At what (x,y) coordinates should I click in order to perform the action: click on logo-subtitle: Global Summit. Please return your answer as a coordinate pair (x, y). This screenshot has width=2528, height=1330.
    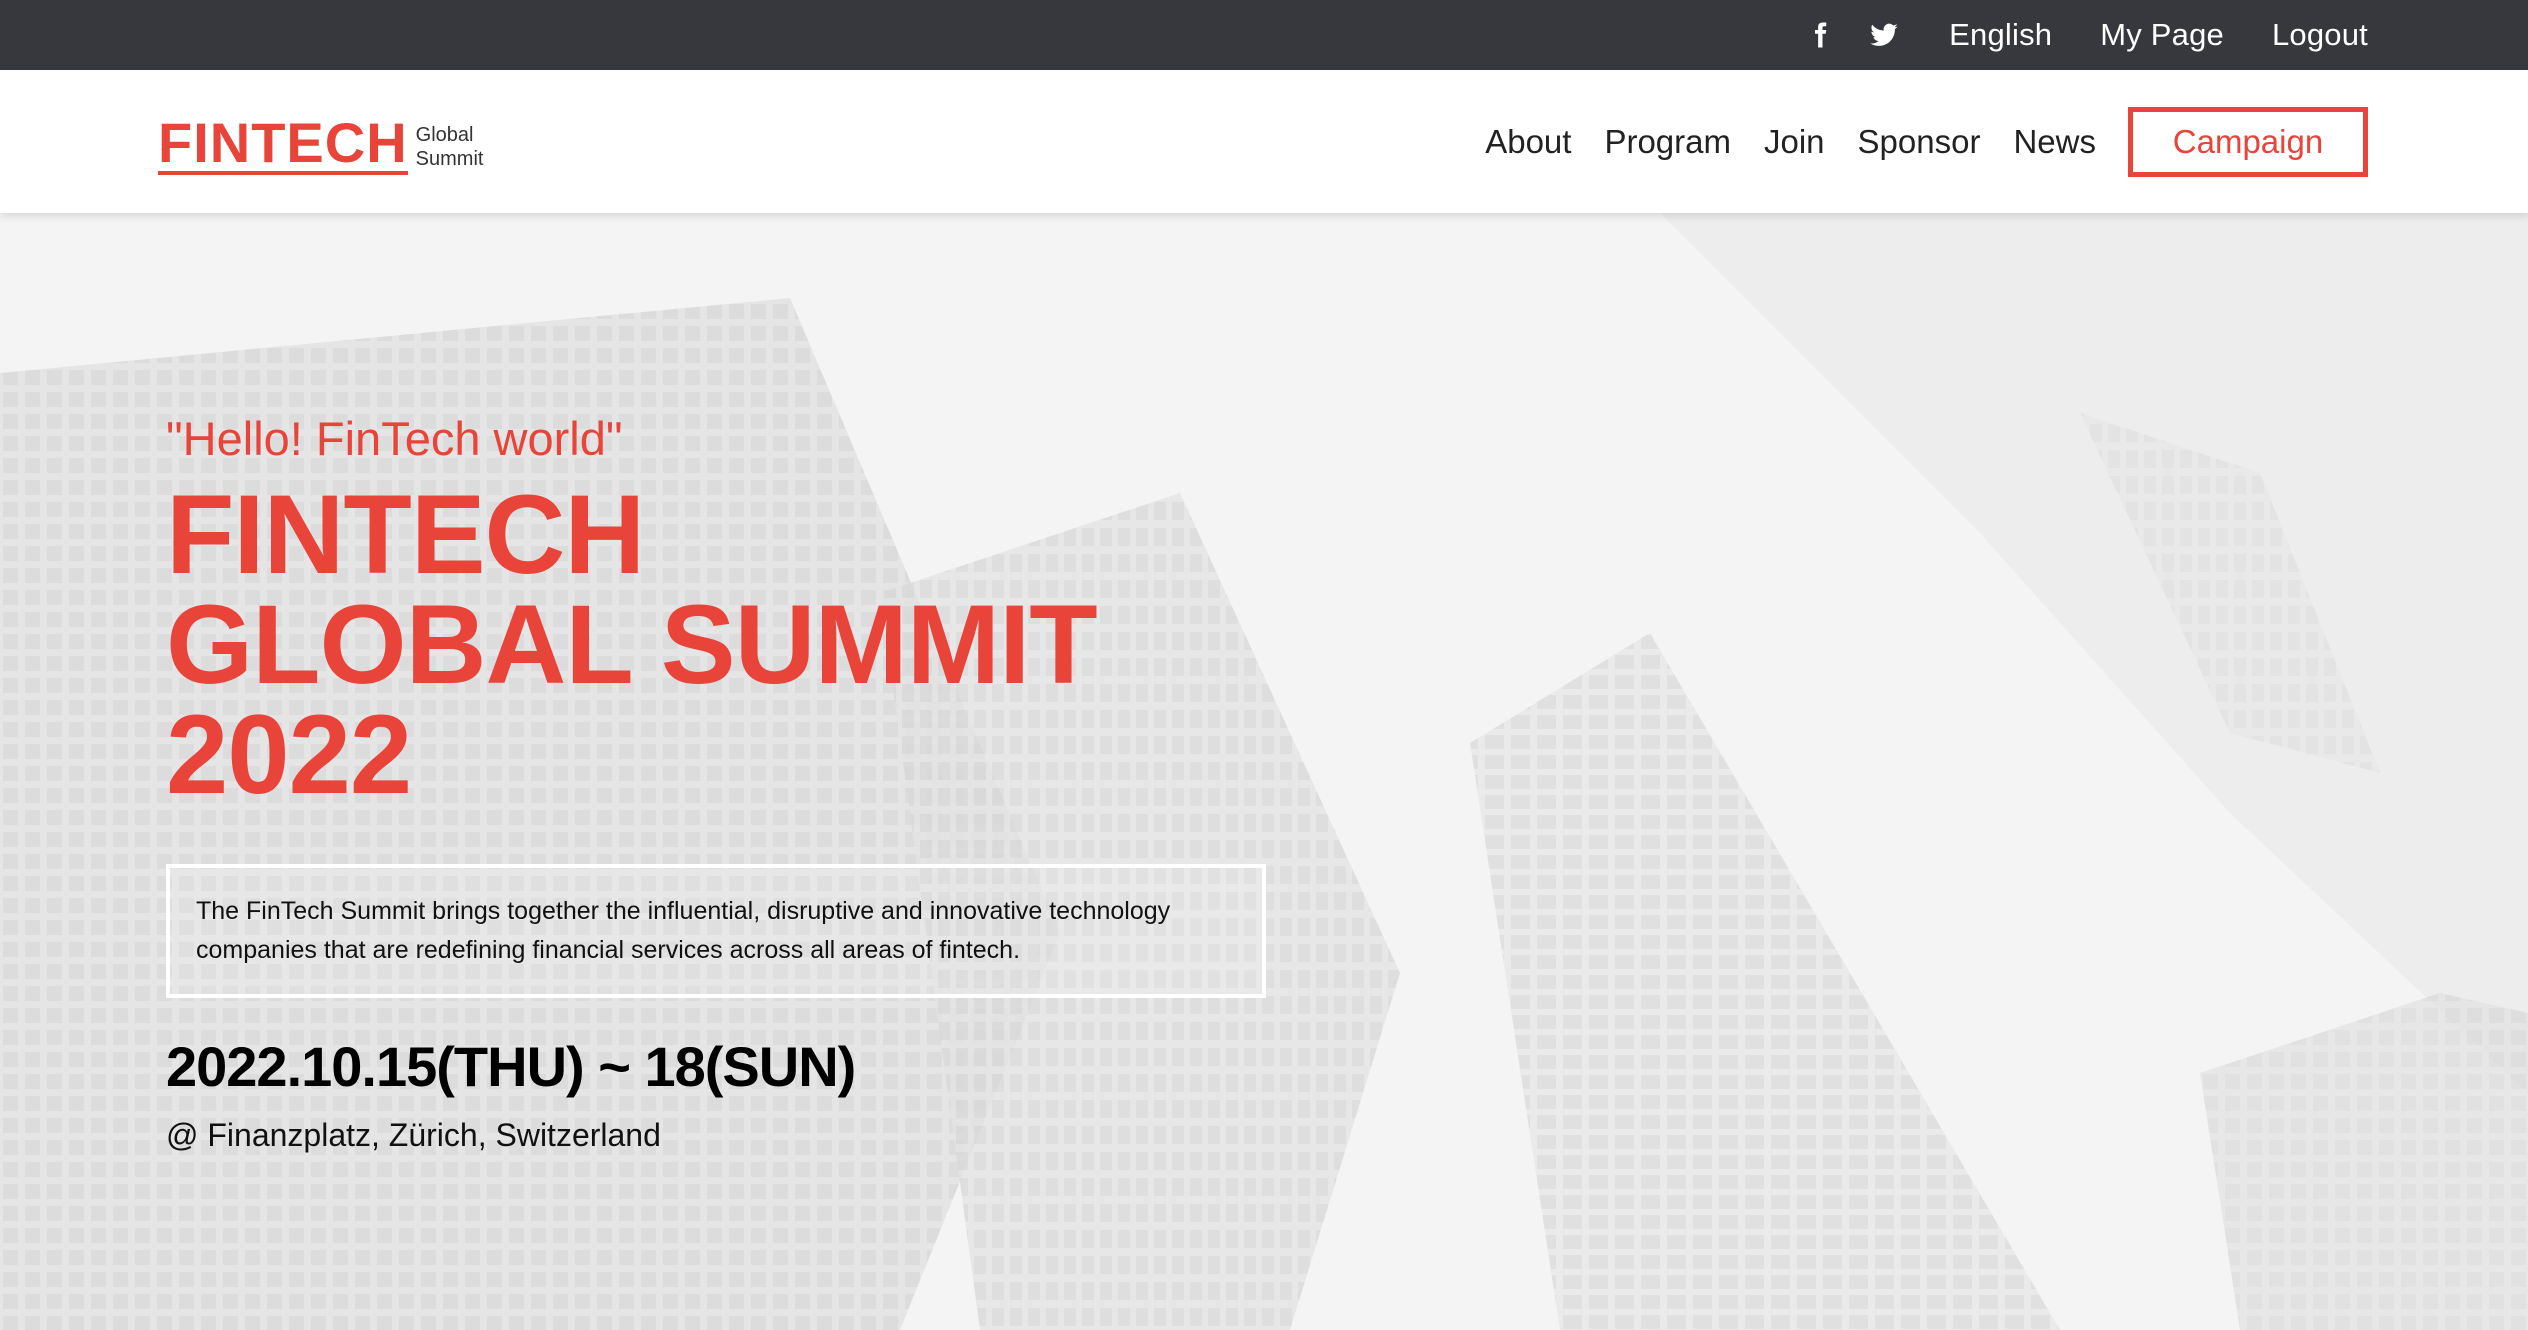
    Looking at the image, I should click on (450, 149).